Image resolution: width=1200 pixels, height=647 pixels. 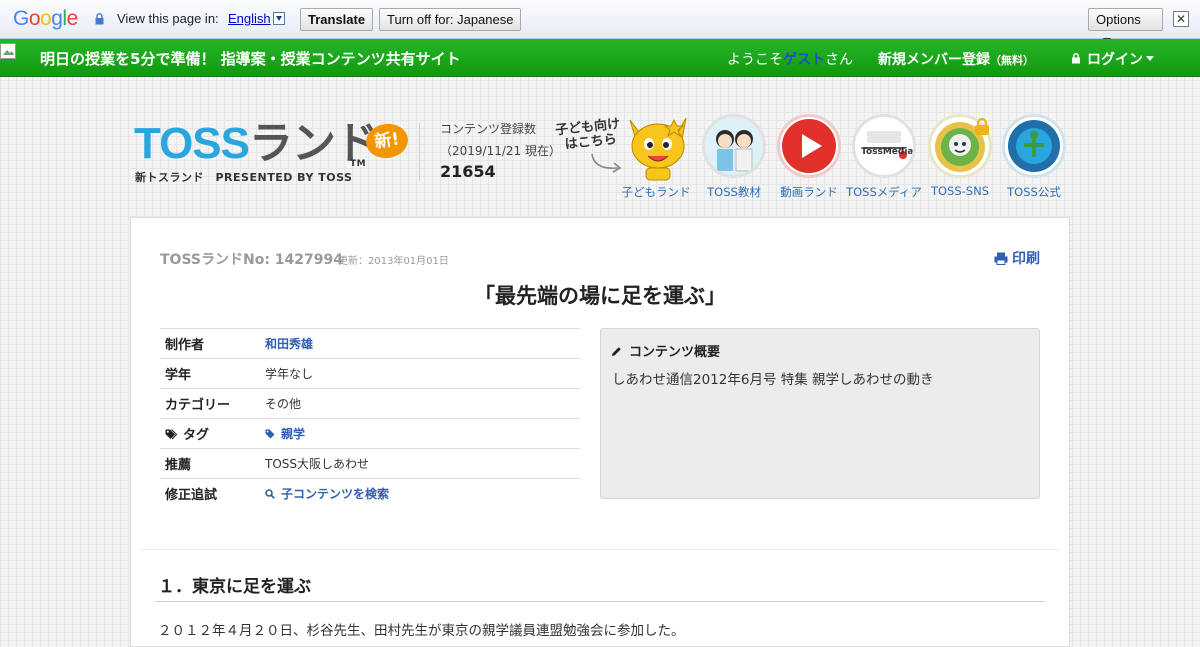 What do you see at coordinates (1150, 58) in the screenshot?
I see `chevron-down-icon` at bounding box center [1150, 58].